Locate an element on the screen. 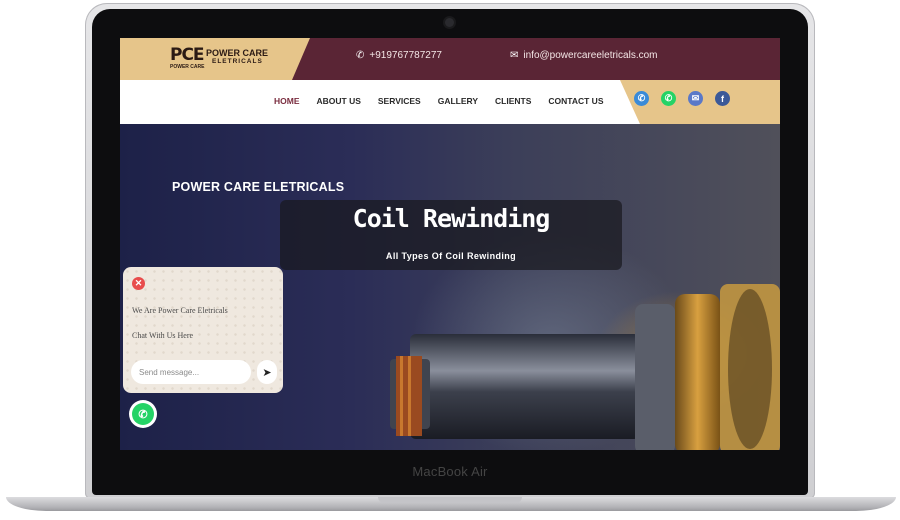  nav-contact-us: CONTACT US is located at coordinates (575, 101).